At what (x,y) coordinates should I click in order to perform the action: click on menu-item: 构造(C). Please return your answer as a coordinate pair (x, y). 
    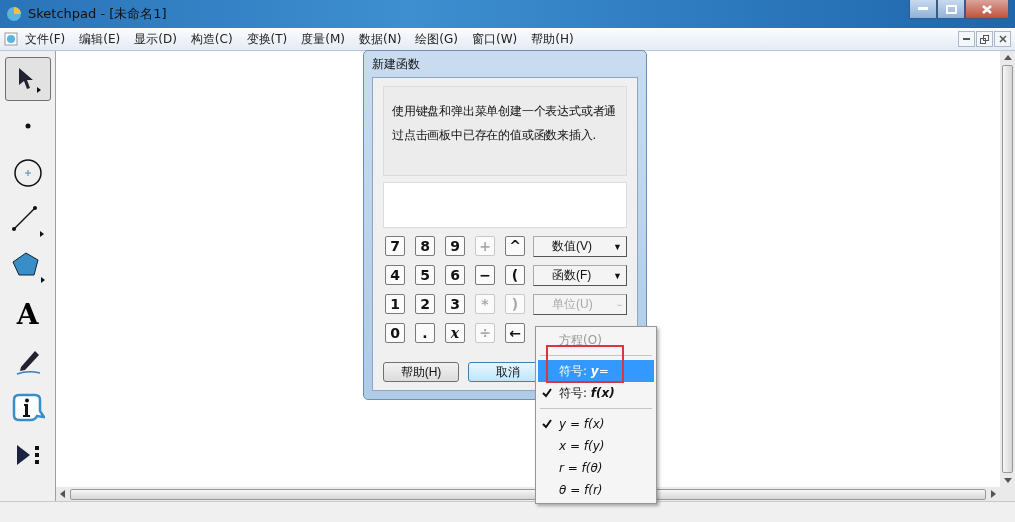
    Looking at the image, I should click on (211, 39).